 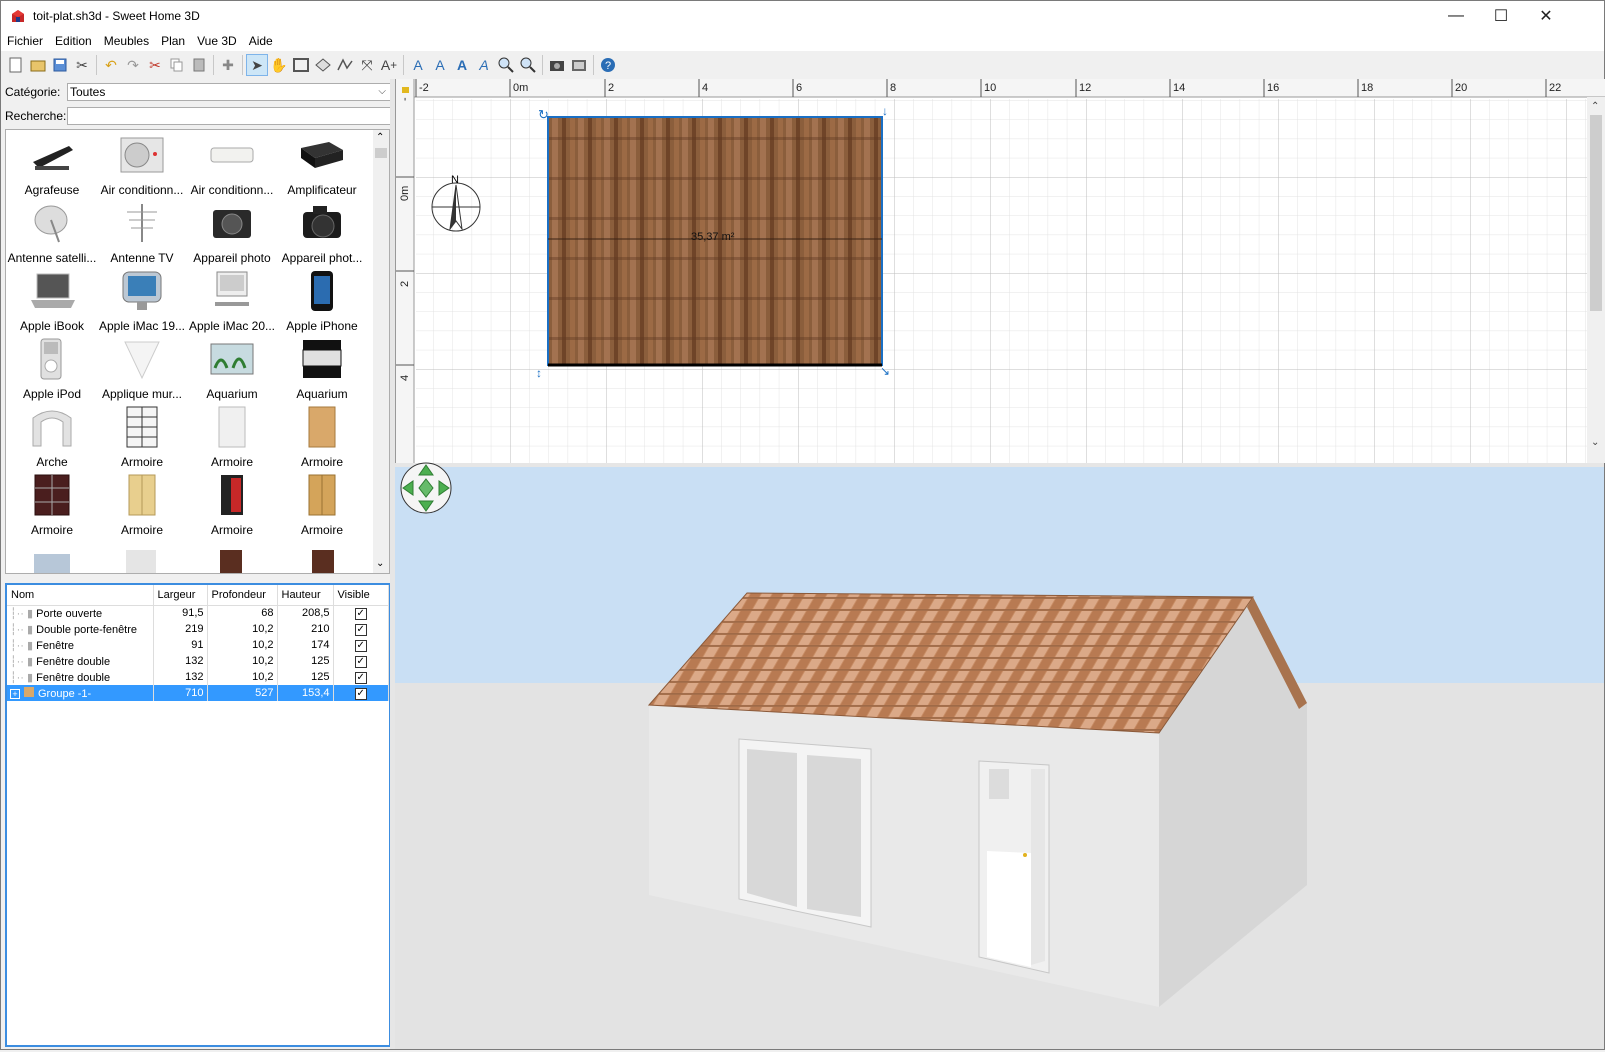 I want to click on row-name: Groupe -1-, so click(x=65, y=693).